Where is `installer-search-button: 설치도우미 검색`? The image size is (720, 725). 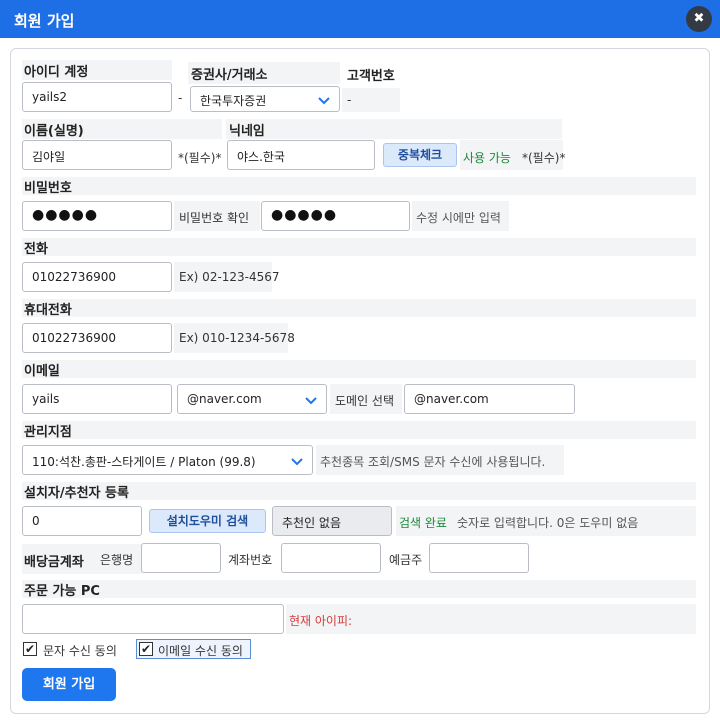 installer-search-button: 설치도우미 검색 is located at coordinates (207, 521).